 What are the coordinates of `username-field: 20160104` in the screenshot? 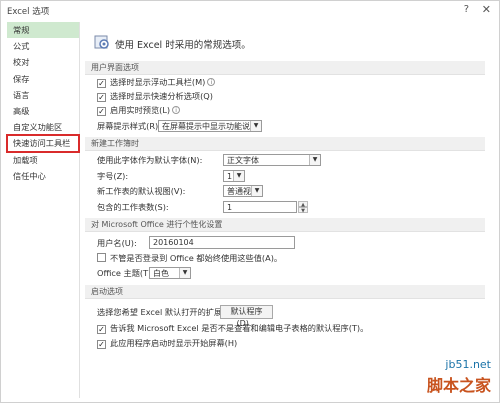 It's located at (222, 242).